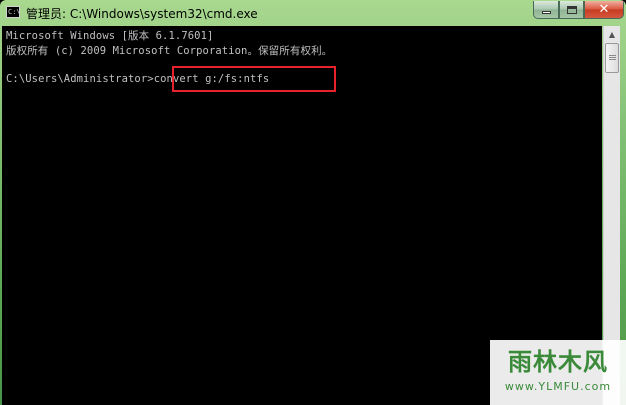 The image size is (626, 405). What do you see at coordinates (142, 14) in the screenshot?
I see `window-title: 管理员: C:\Windows\system32\cmd.exe` at bounding box center [142, 14].